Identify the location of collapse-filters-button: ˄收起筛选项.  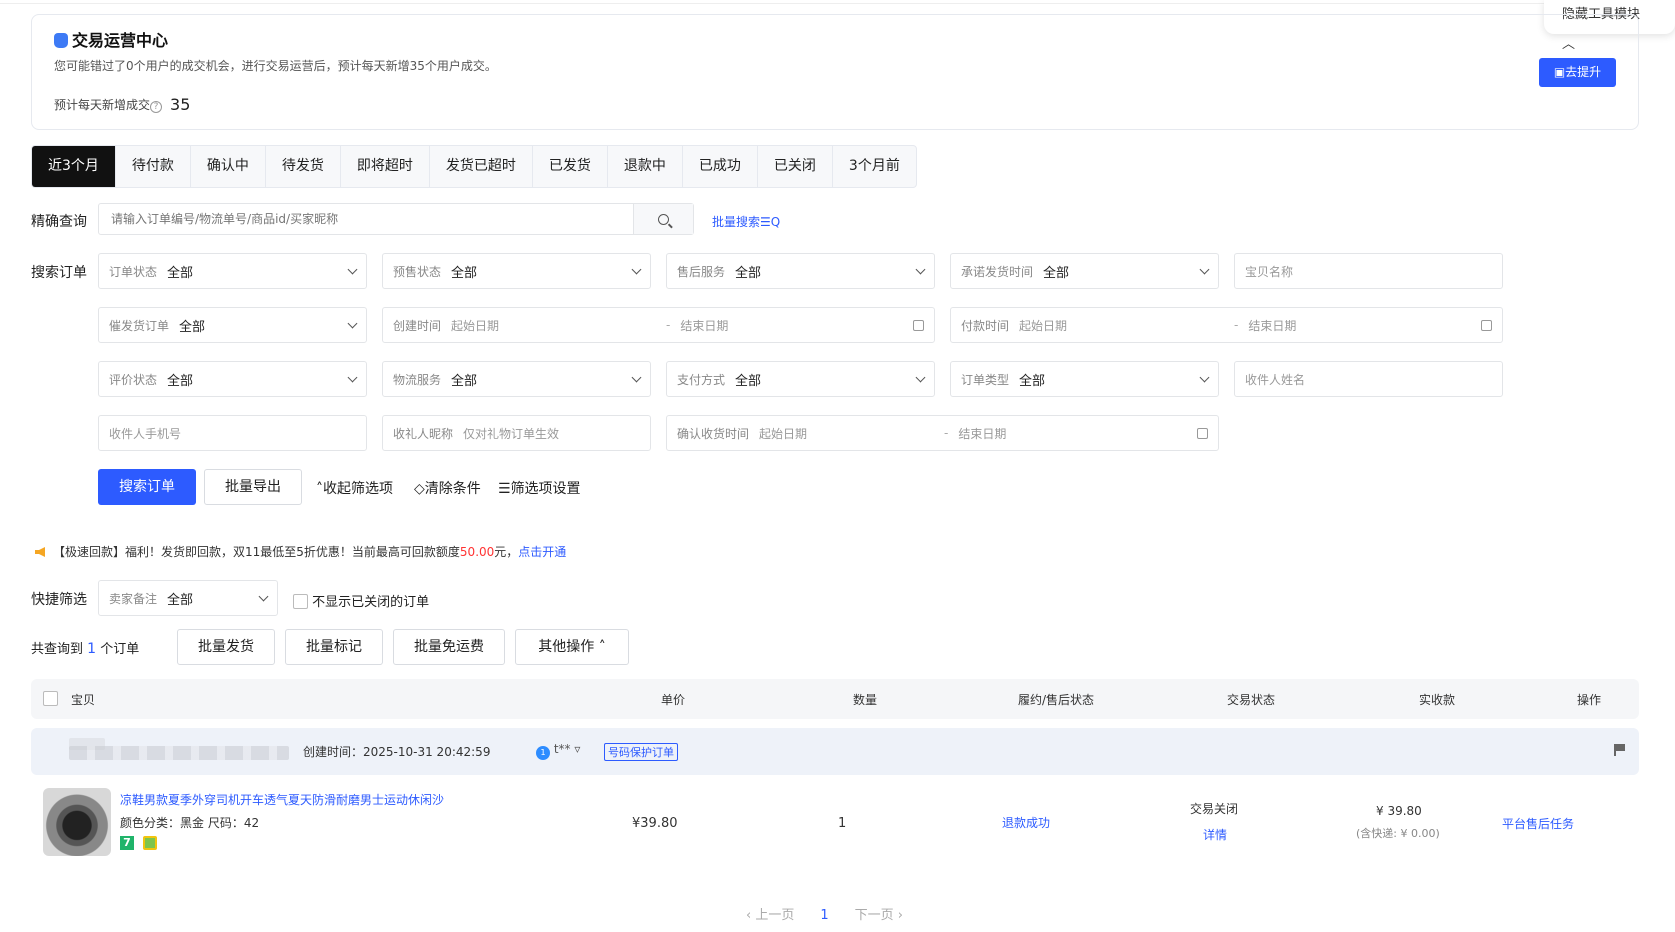
(354, 488).